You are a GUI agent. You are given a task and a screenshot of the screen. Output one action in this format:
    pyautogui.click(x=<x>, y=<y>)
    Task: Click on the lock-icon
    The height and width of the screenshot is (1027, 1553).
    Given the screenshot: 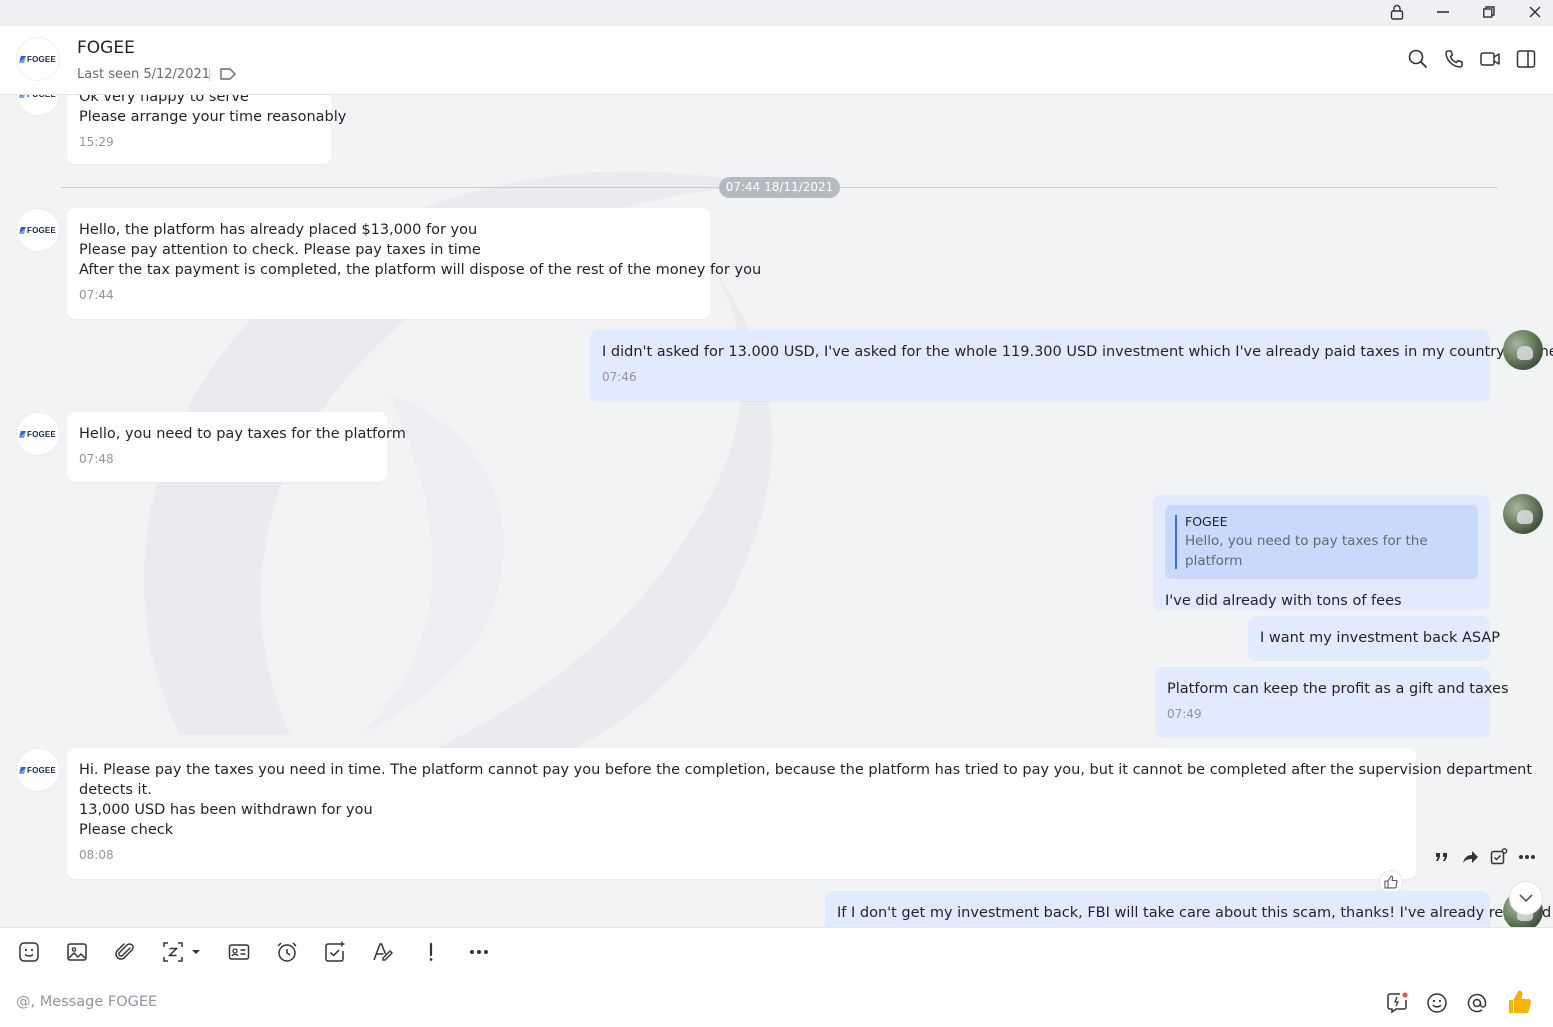 What is the action you would take?
    pyautogui.click(x=1397, y=12)
    